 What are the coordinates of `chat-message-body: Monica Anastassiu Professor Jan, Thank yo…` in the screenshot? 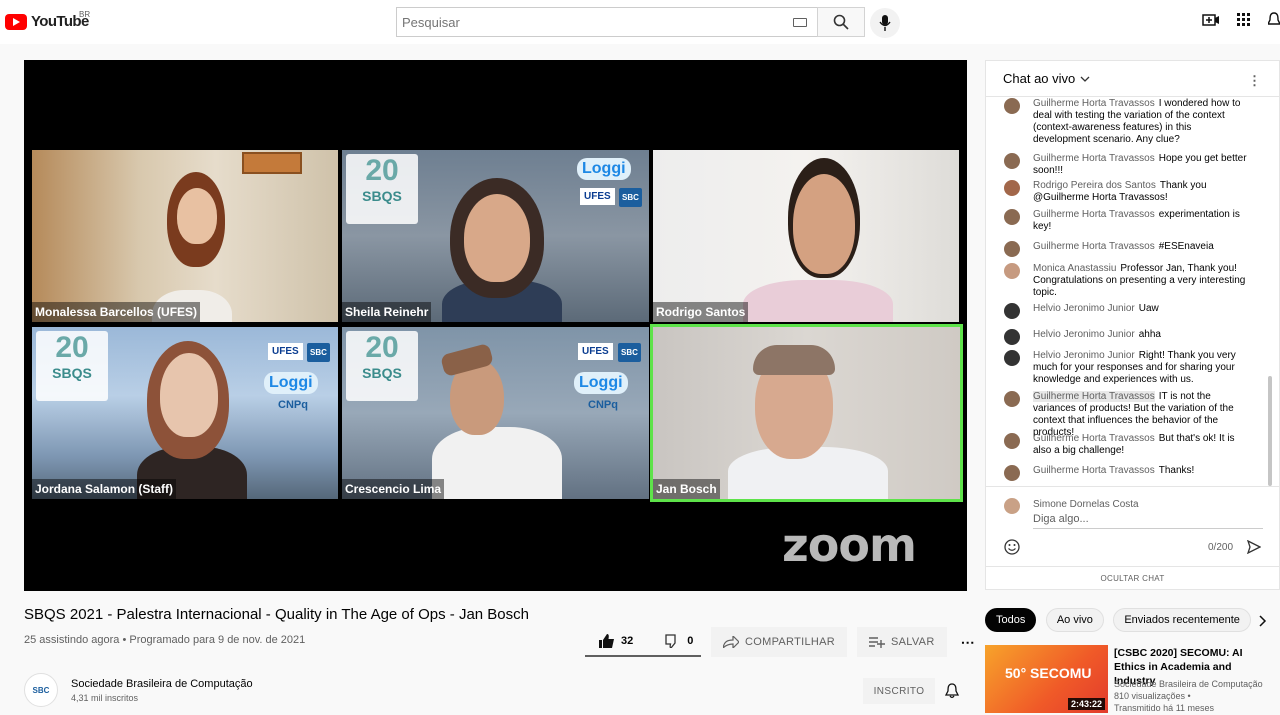 It's located at (1141, 281).